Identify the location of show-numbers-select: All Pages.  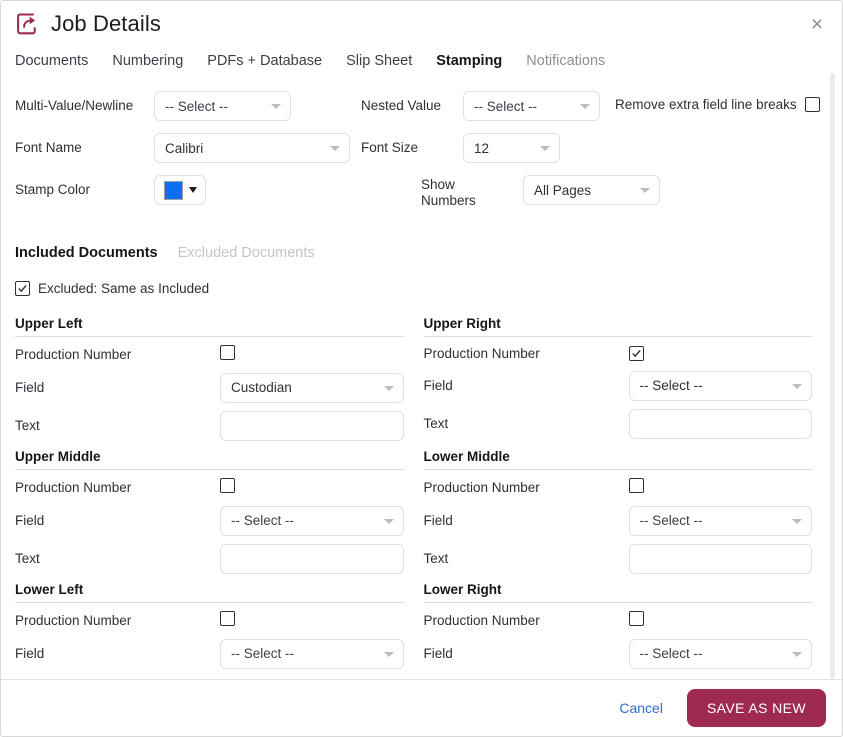
(591, 190).